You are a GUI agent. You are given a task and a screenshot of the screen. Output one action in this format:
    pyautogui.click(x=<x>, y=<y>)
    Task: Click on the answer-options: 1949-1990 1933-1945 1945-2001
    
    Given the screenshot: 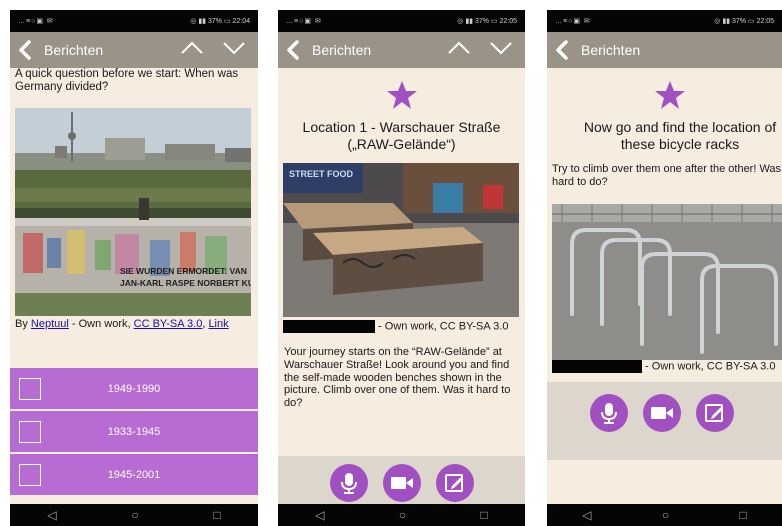 What is the action you would take?
    pyautogui.click(x=134, y=432)
    